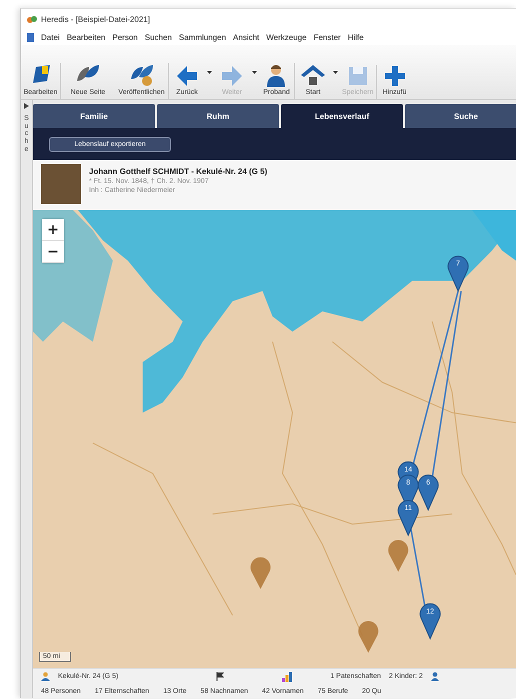 This screenshot has height=699, width=516. I want to click on window-title: Heredis - [Beispiel-Datei-2021], so click(95, 19).